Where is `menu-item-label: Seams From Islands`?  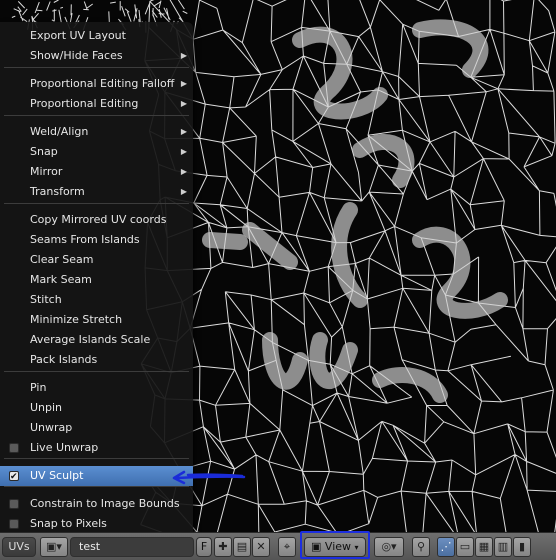 menu-item-label: Seams From Islands is located at coordinates (85, 239).